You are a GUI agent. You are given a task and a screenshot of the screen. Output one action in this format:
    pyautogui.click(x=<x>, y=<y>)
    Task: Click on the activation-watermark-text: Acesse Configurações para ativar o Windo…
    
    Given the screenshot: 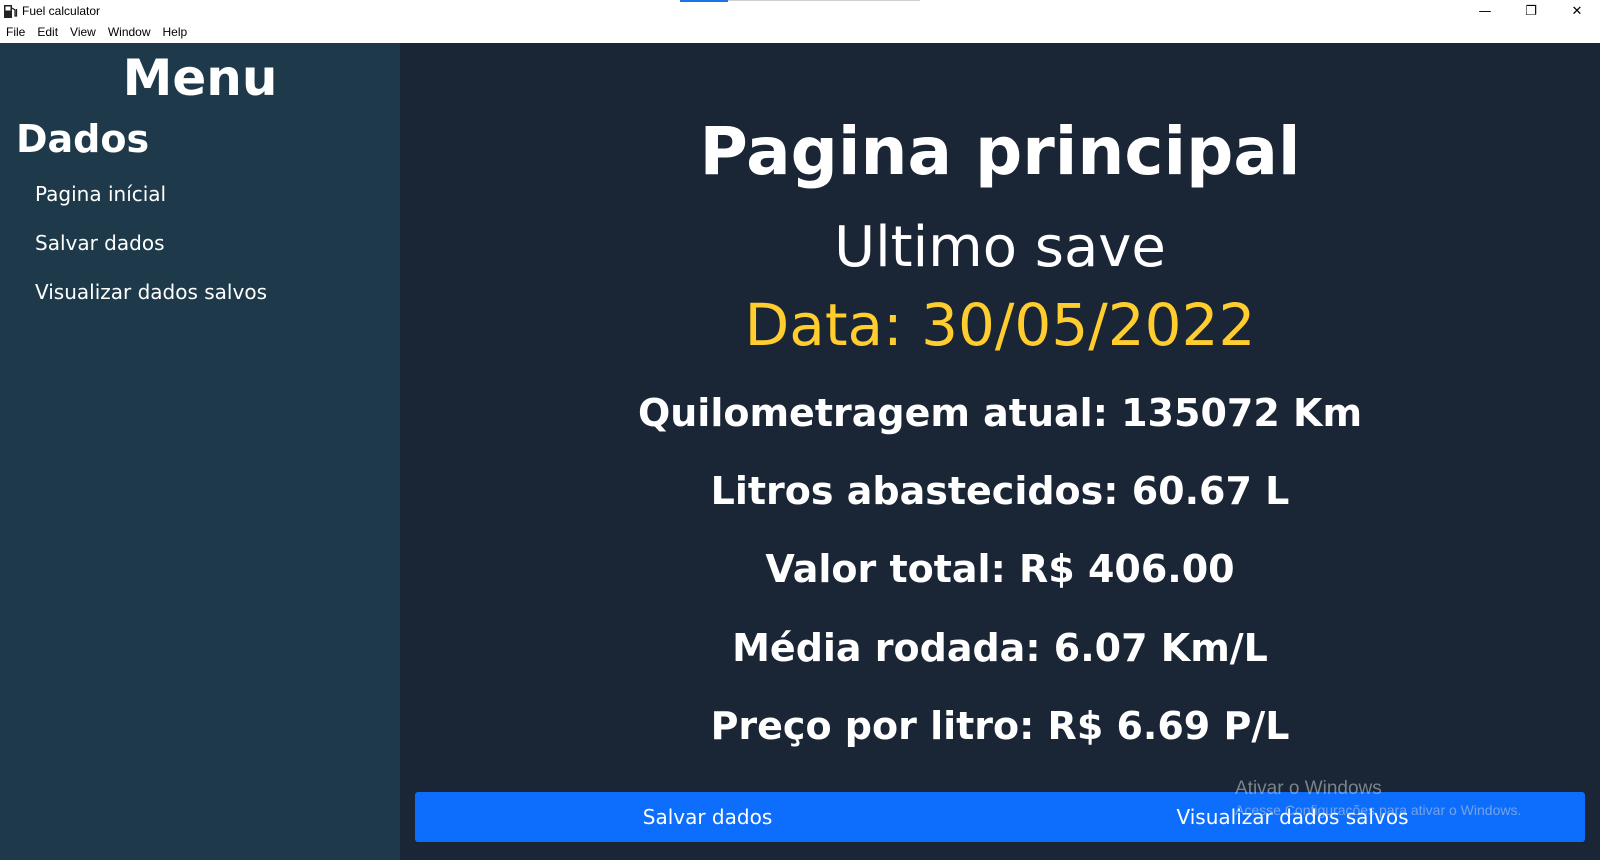 What is the action you would take?
    pyautogui.click(x=1378, y=810)
    